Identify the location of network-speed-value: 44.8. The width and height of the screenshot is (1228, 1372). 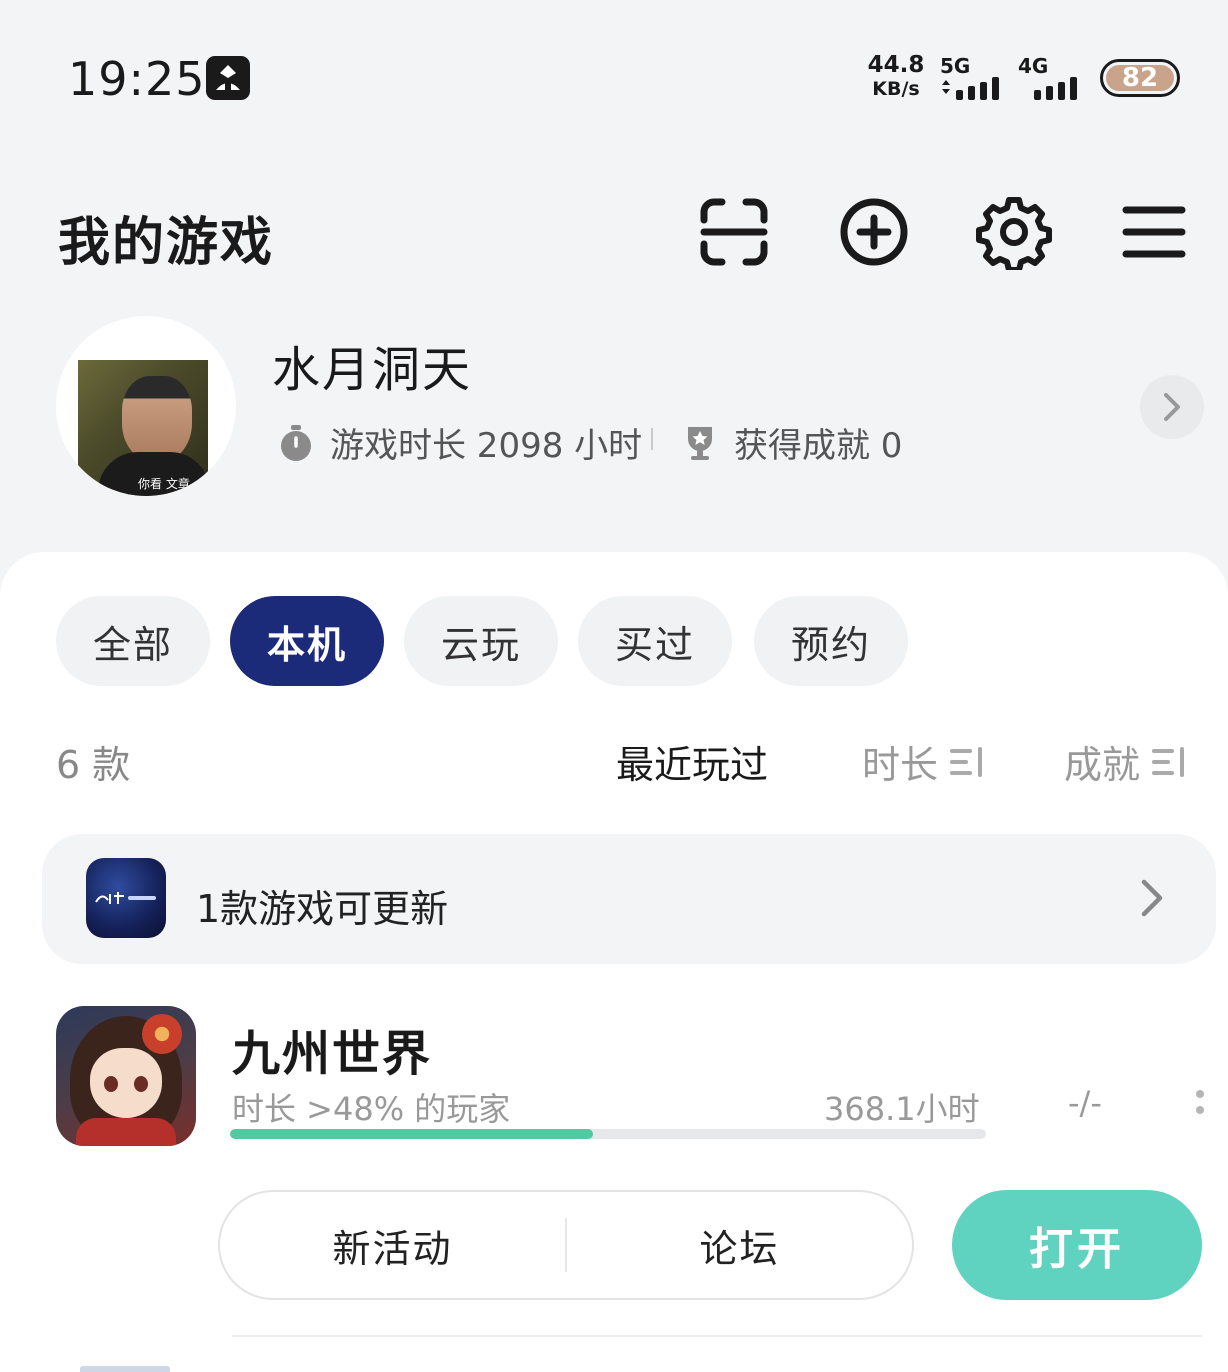
(896, 65).